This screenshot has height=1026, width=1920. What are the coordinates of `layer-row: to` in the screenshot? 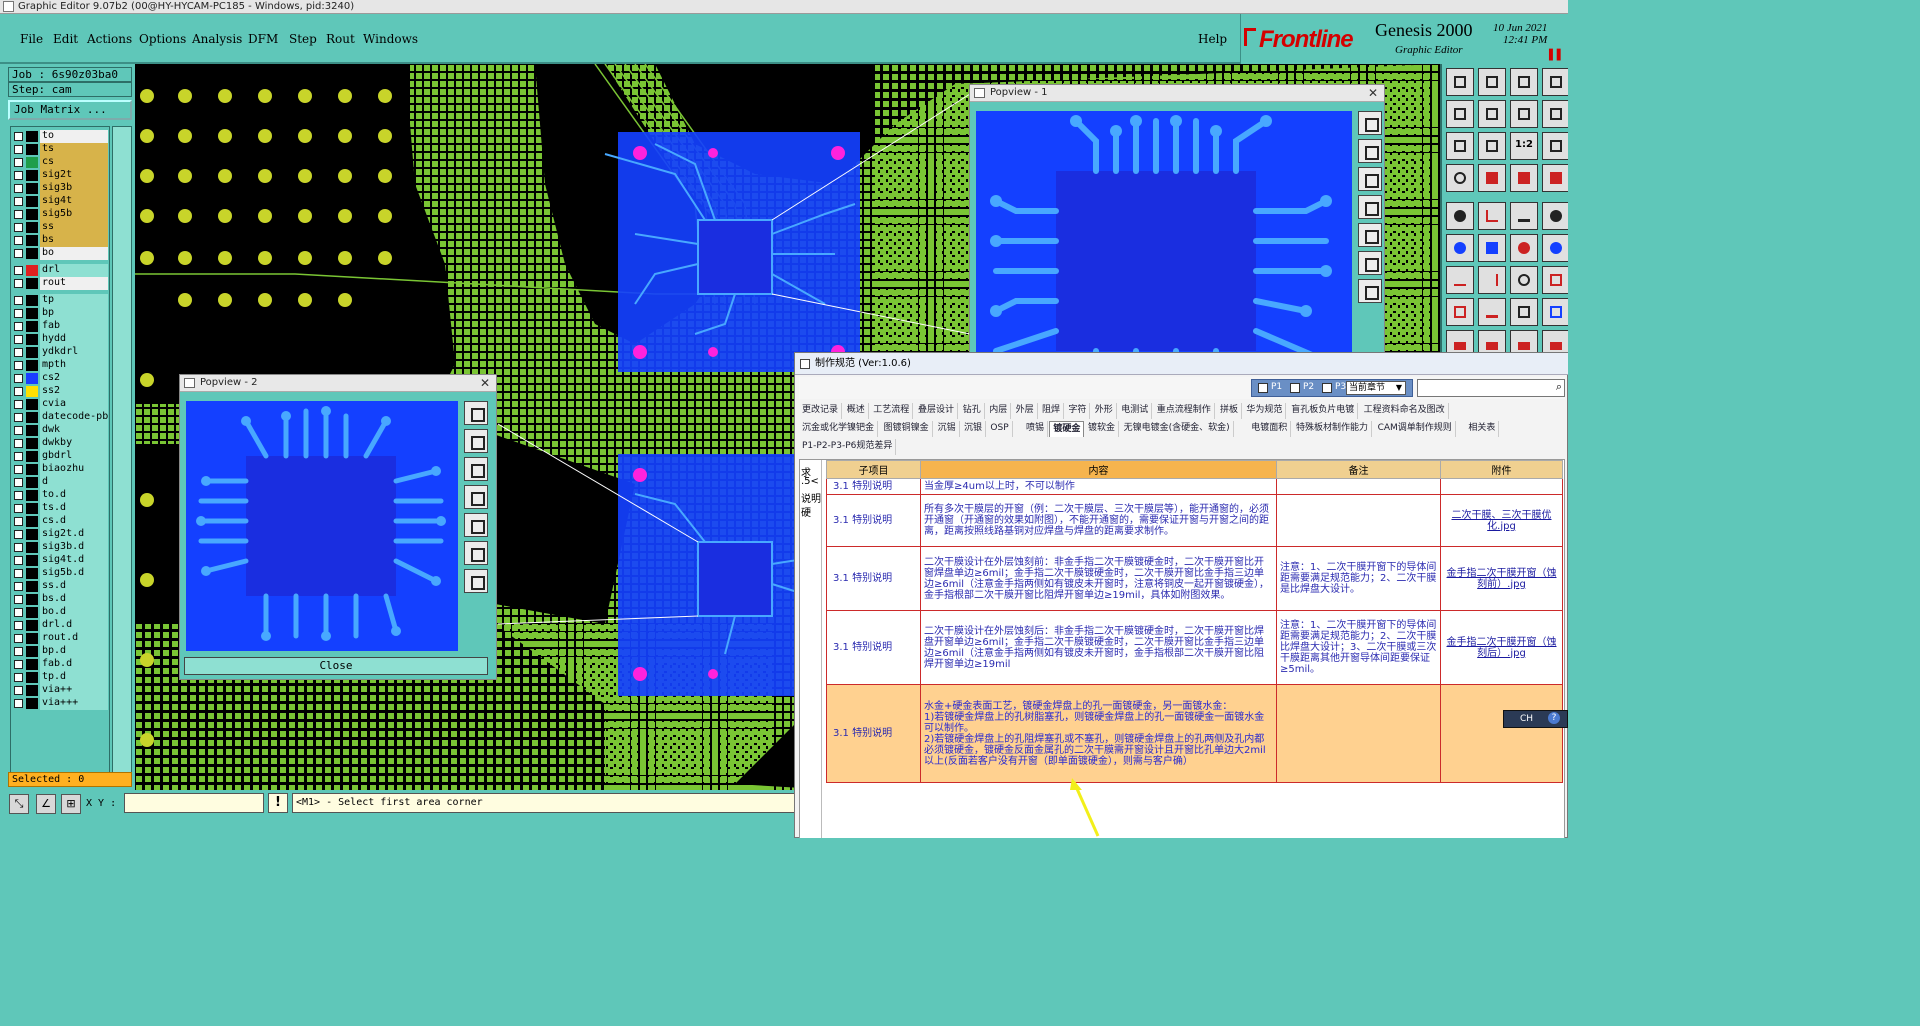 It's located at (60, 136).